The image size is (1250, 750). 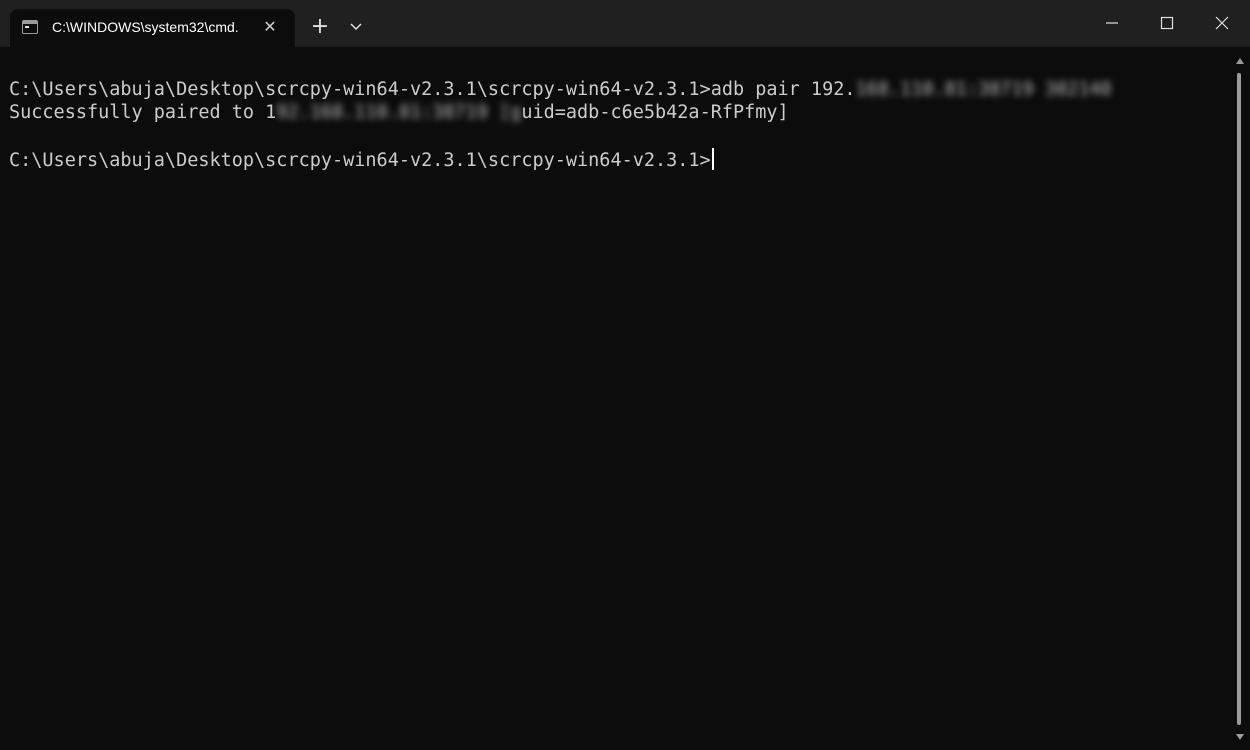 I want to click on close-icon, so click(x=1222, y=23).